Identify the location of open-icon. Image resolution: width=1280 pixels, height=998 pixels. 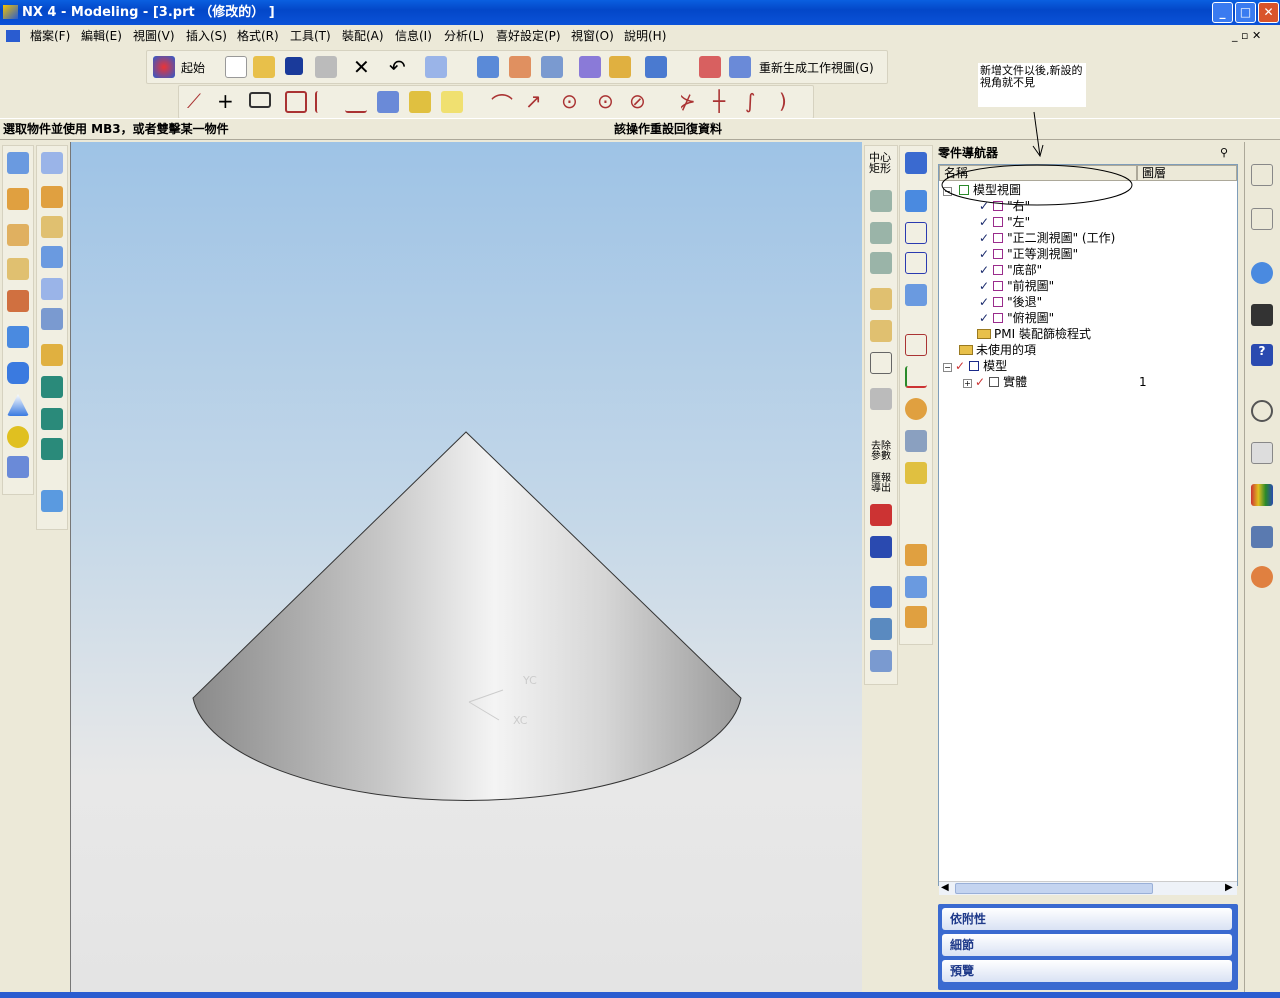
(264, 67).